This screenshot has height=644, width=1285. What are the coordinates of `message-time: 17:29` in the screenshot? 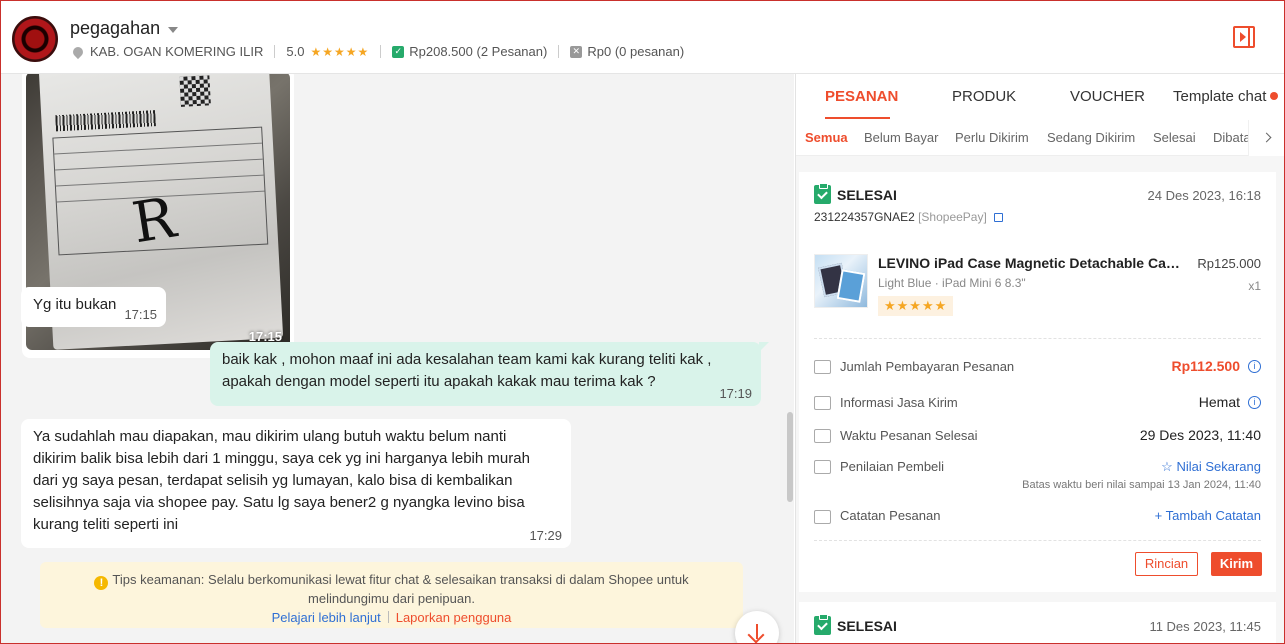 It's located at (545, 535).